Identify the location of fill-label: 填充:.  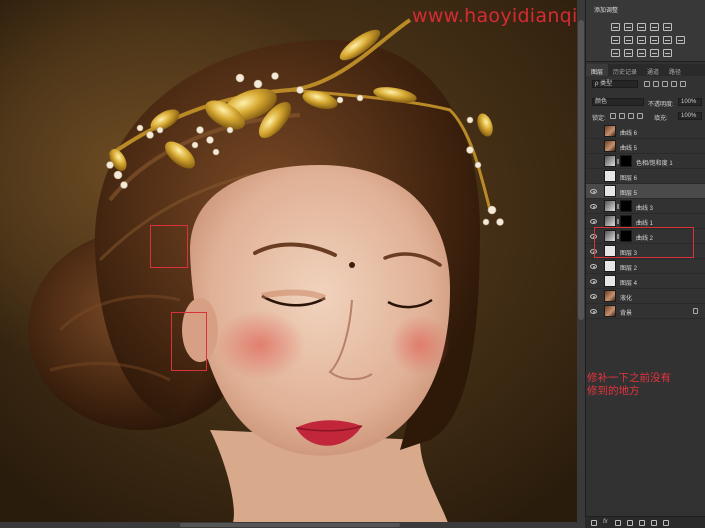
(661, 119).